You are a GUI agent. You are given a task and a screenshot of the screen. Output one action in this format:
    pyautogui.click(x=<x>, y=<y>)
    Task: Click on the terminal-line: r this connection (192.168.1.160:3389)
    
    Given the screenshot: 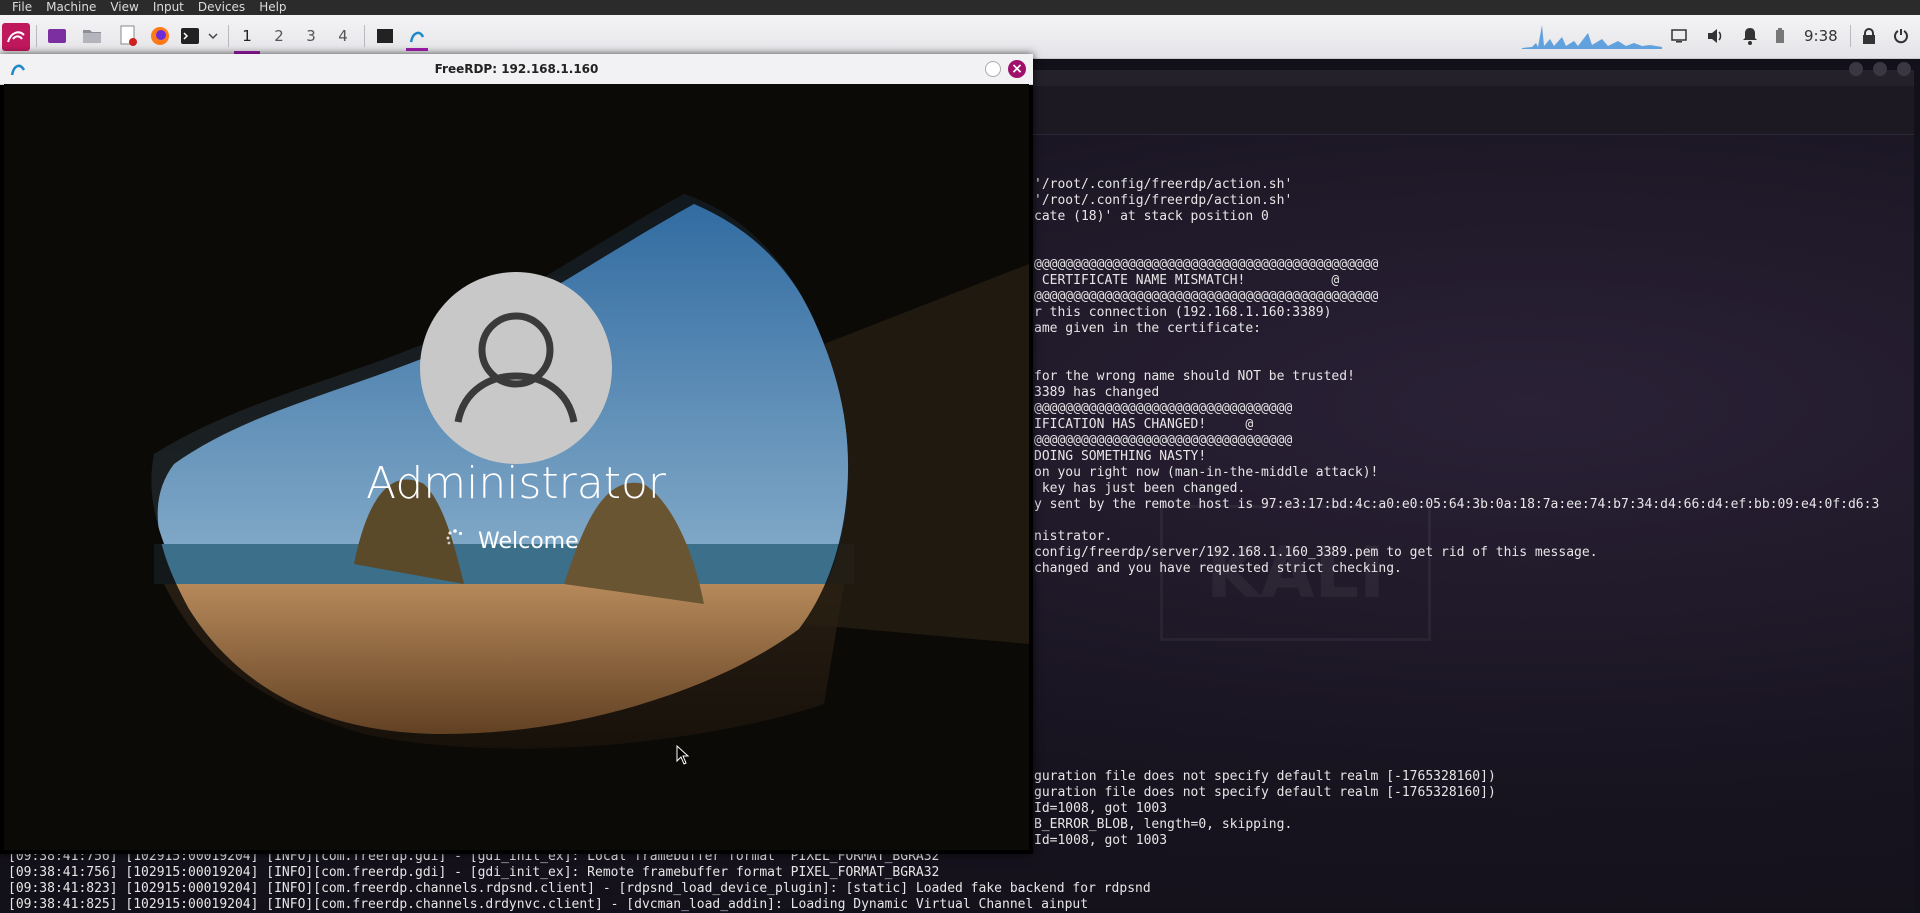 What is the action you would take?
    pyautogui.click(x=1183, y=312)
    